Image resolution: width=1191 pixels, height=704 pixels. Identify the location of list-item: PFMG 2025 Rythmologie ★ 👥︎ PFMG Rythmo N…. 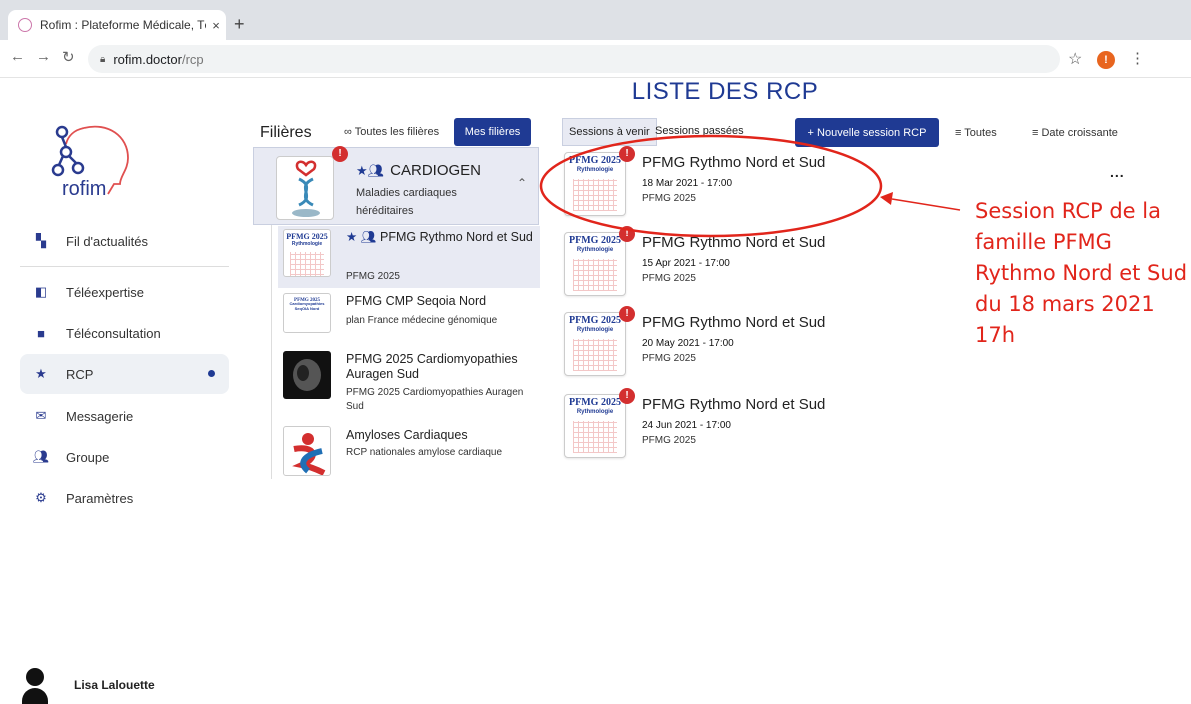
(409, 257).